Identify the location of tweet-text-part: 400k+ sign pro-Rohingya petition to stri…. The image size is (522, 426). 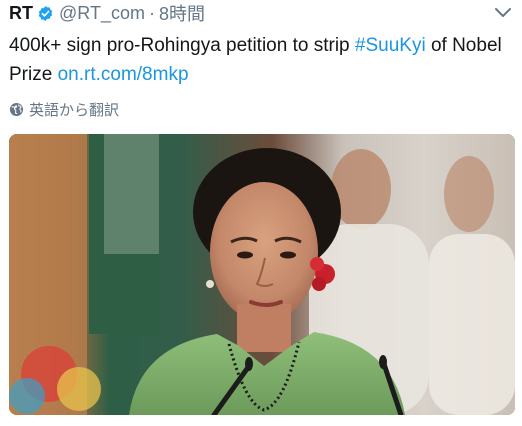
(182, 45).